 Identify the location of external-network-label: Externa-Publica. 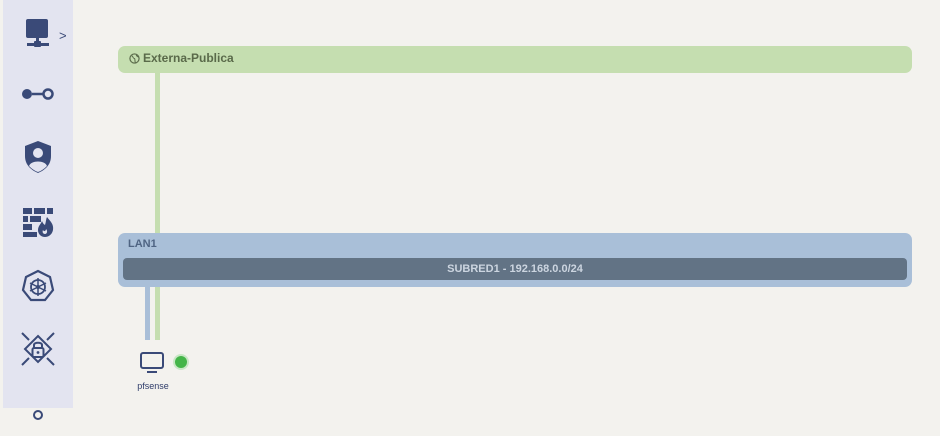
(188, 58).